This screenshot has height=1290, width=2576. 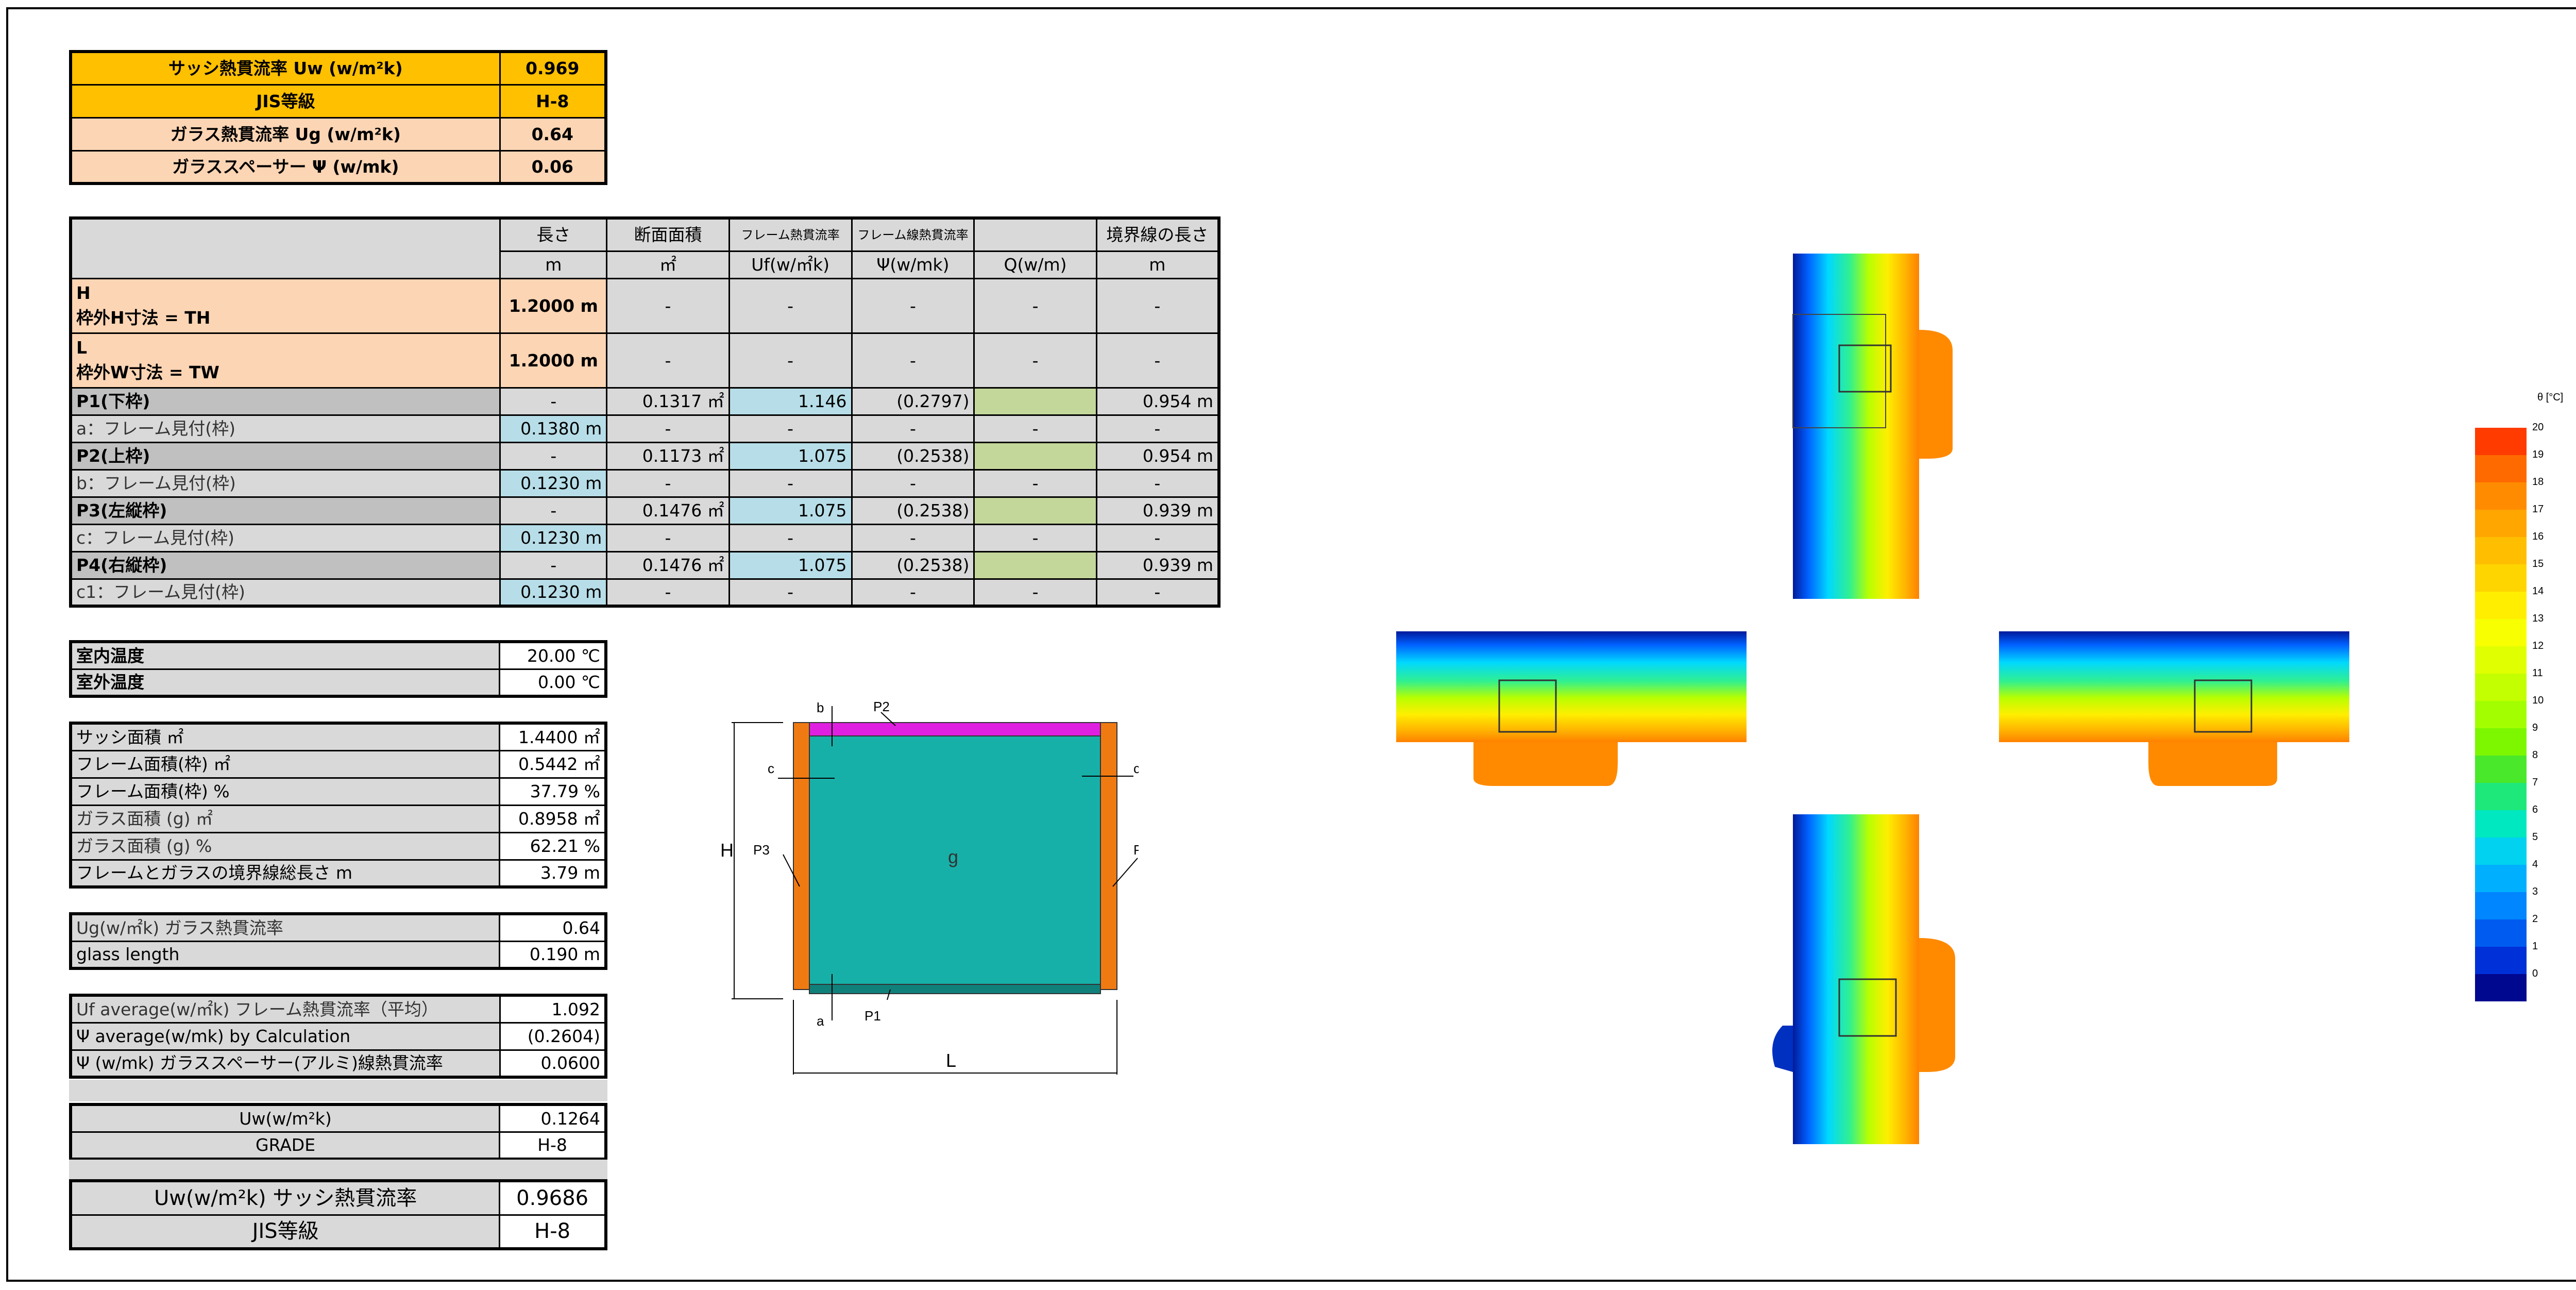 What do you see at coordinates (873, 1016) in the screenshot?
I see `p1-label: P1` at bounding box center [873, 1016].